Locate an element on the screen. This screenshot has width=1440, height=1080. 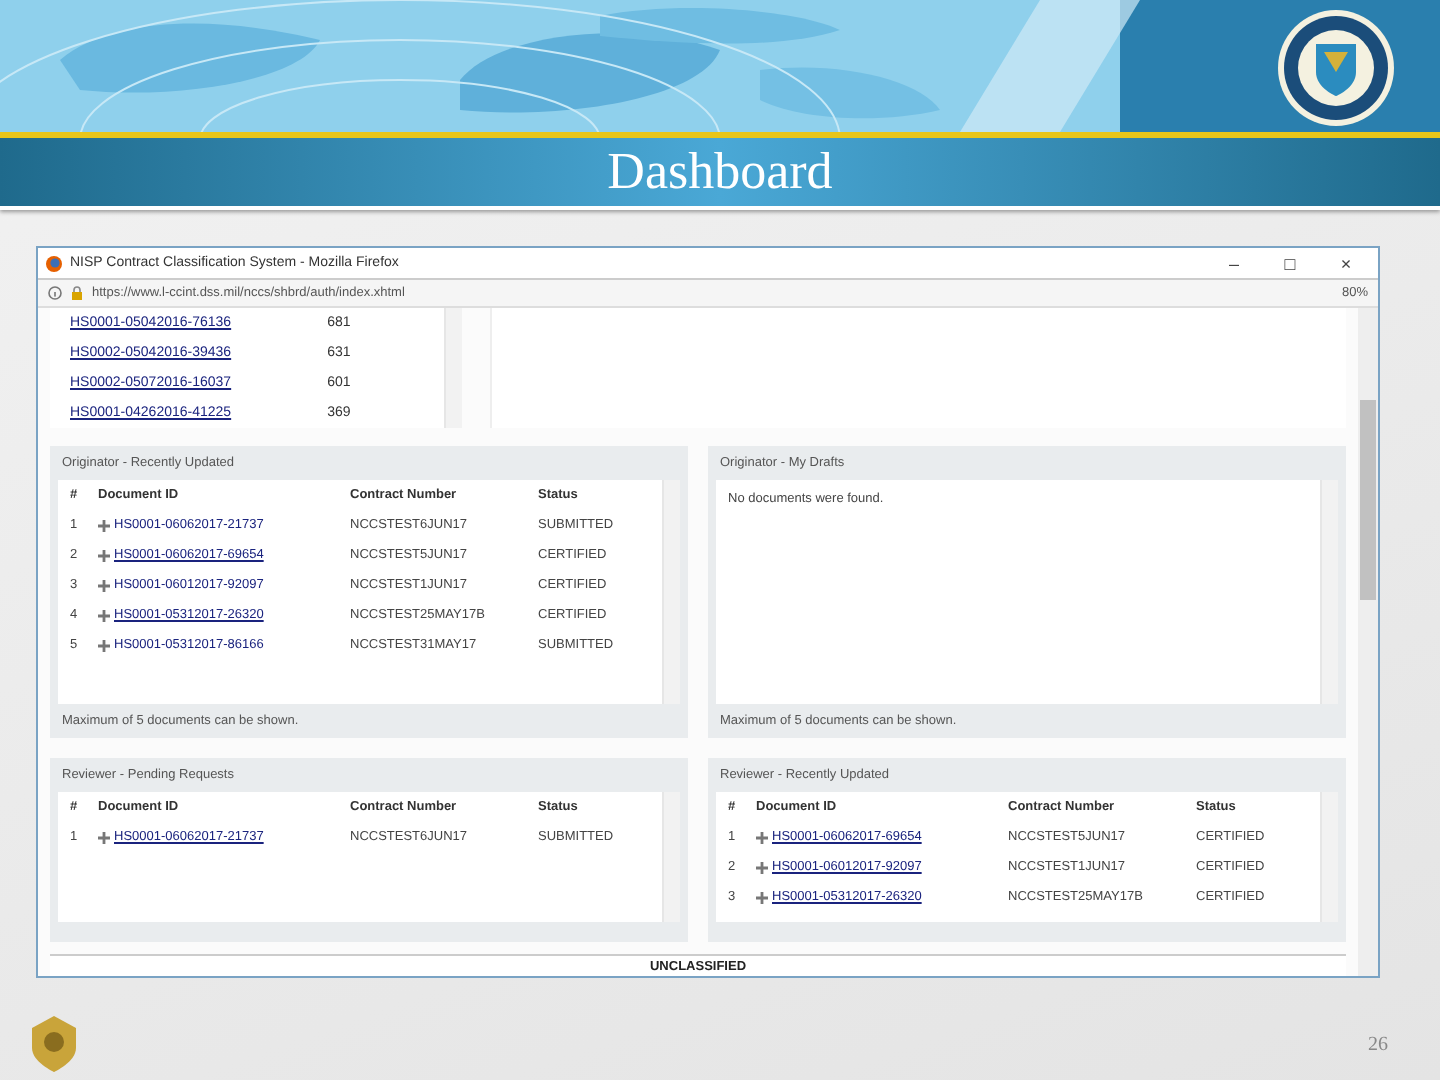
window-control: – is located at coordinates (1234, 263).